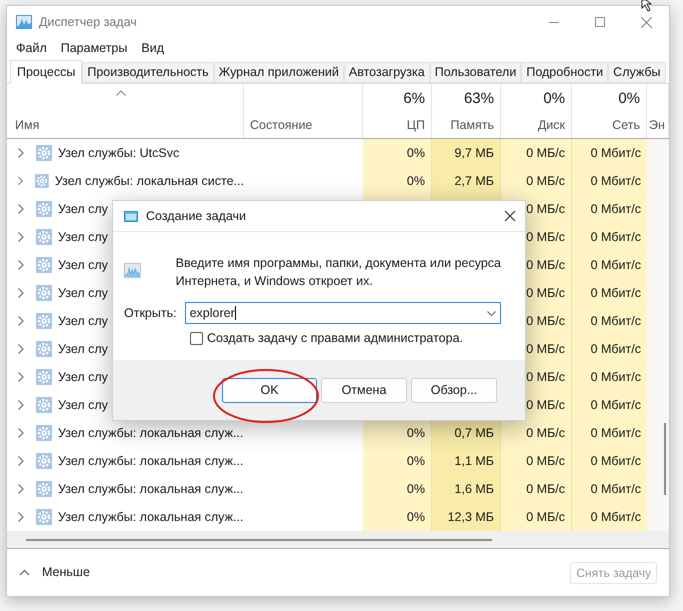 The width and height of the screenshot is (683, 611). Describe the element at coordinates (119, 153) in the screenshot. I see `process-name: Узел службы: UtcSvc` at that location.